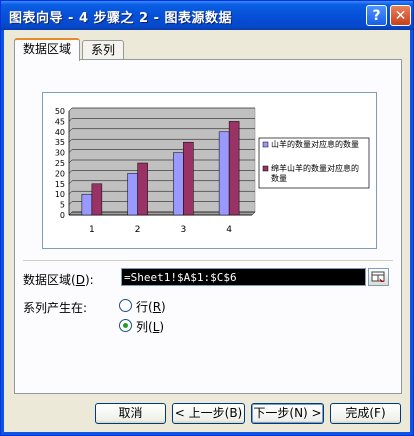 The image size is (414, 436). I want to click on collapse-dialog-icon, so click(378, 277).